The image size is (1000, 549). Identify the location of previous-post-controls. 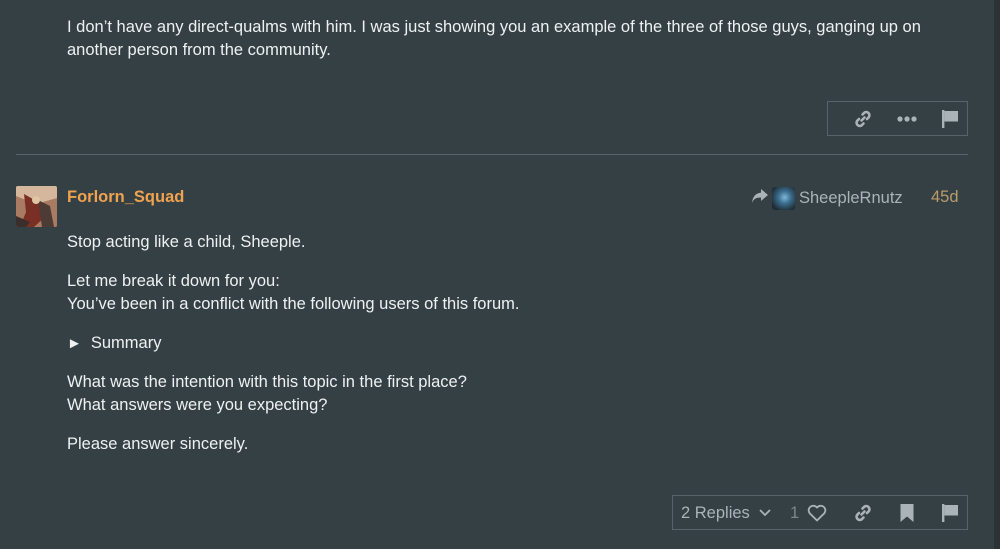
(897, 118).